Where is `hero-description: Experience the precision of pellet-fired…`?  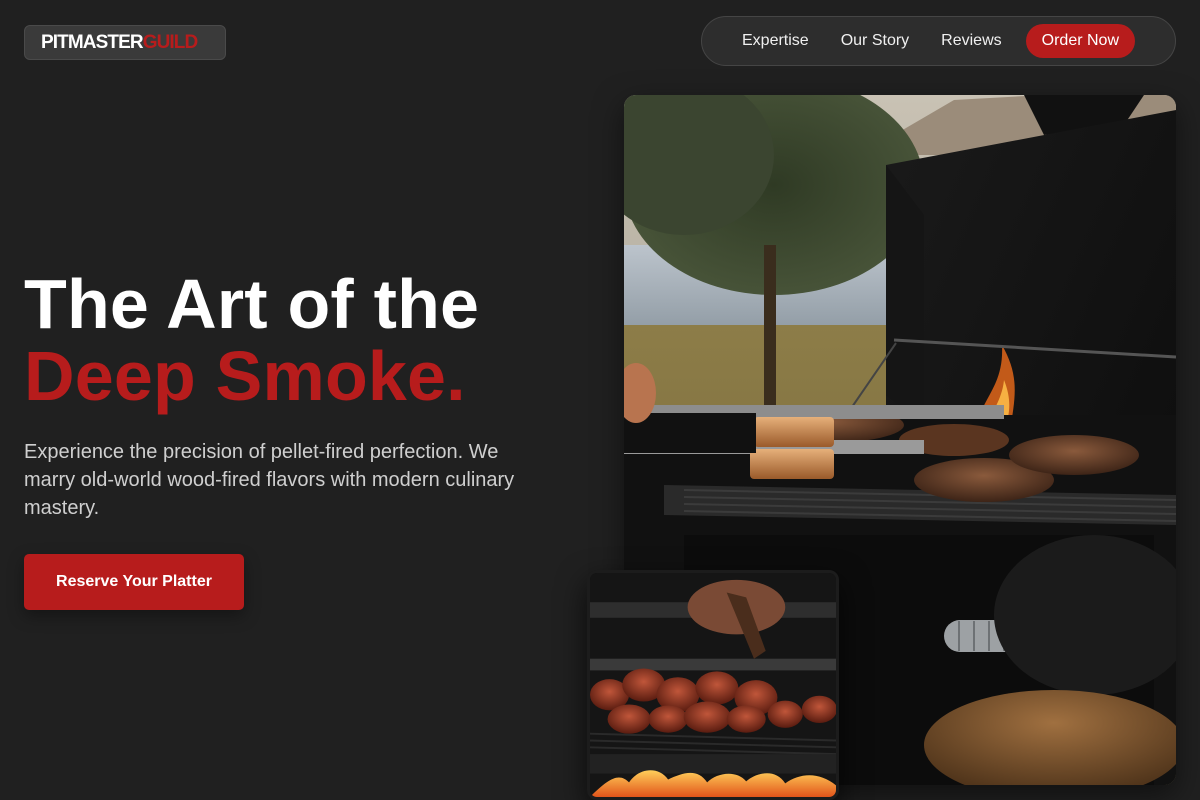 hero-description: Experience the precision of pellet-fired… is located at coordinates (269, 480).